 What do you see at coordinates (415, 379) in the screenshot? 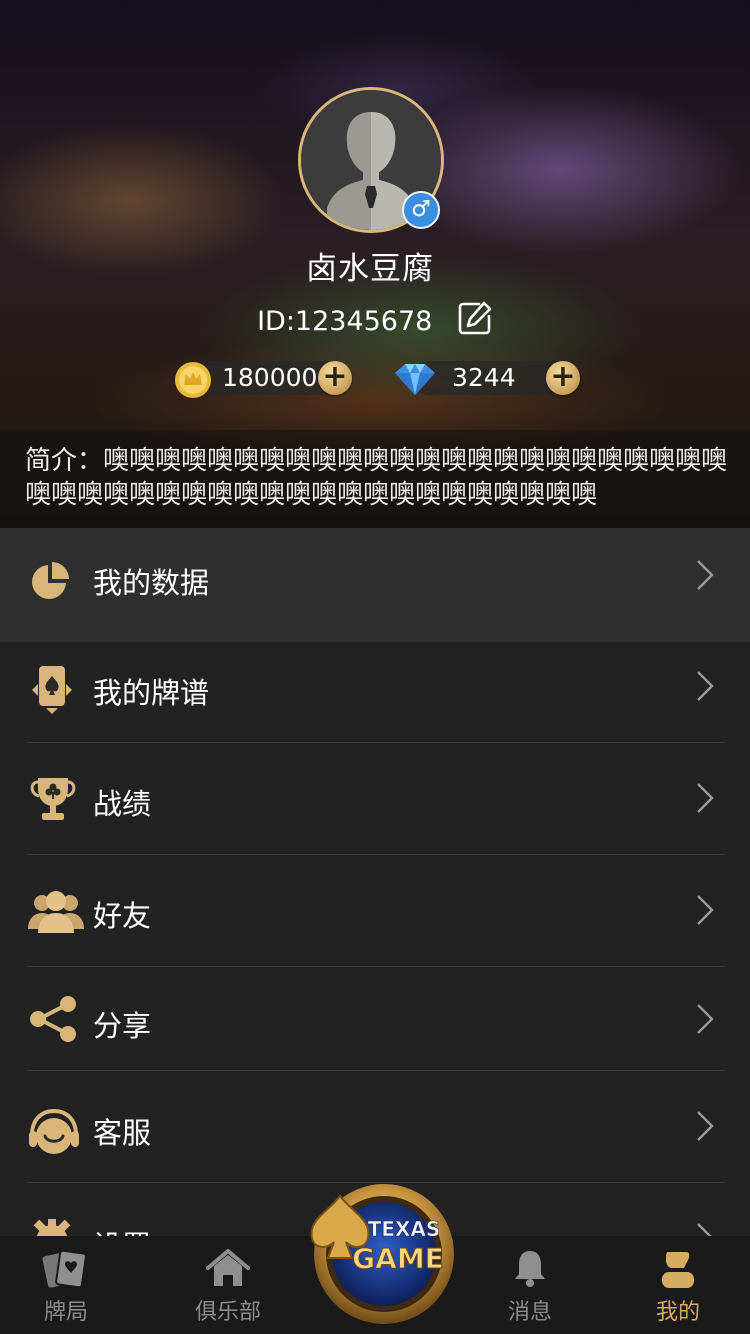
I see `diamond-icon` at bounding box center [415, 379].